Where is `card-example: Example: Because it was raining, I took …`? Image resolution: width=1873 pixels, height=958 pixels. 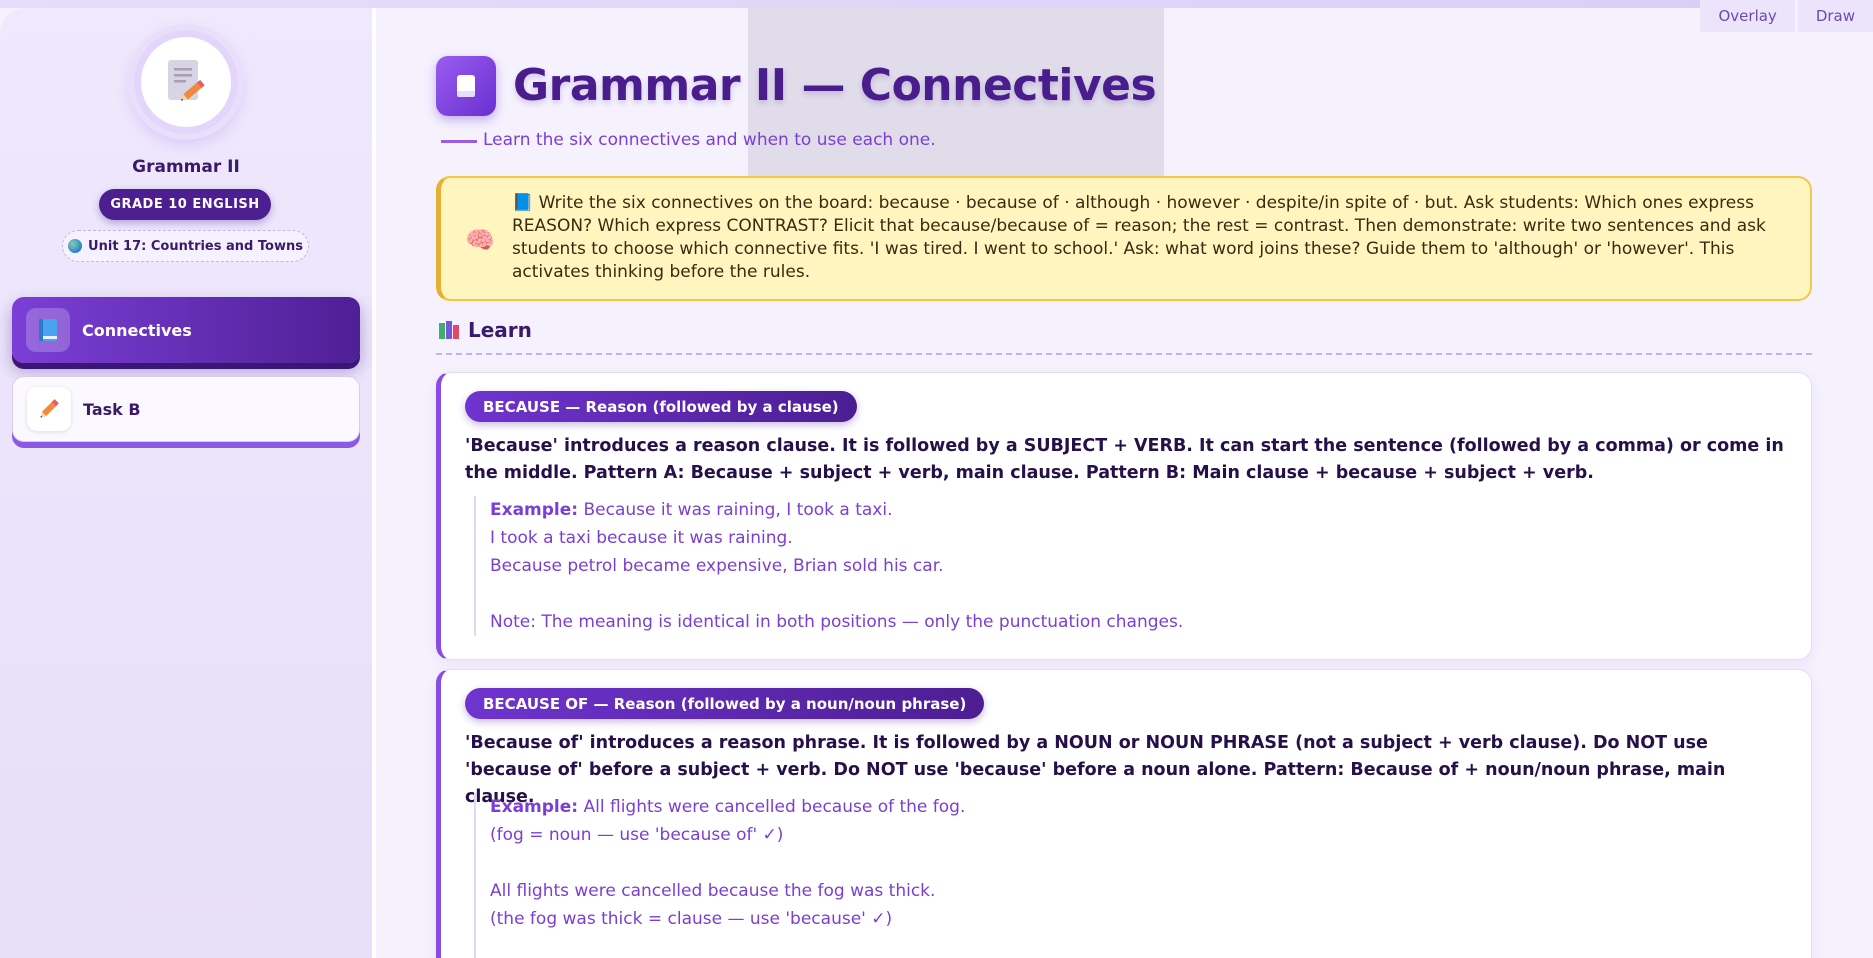 card-example: Example: Because it was raining, I took … is located at coordinates (828, 566).